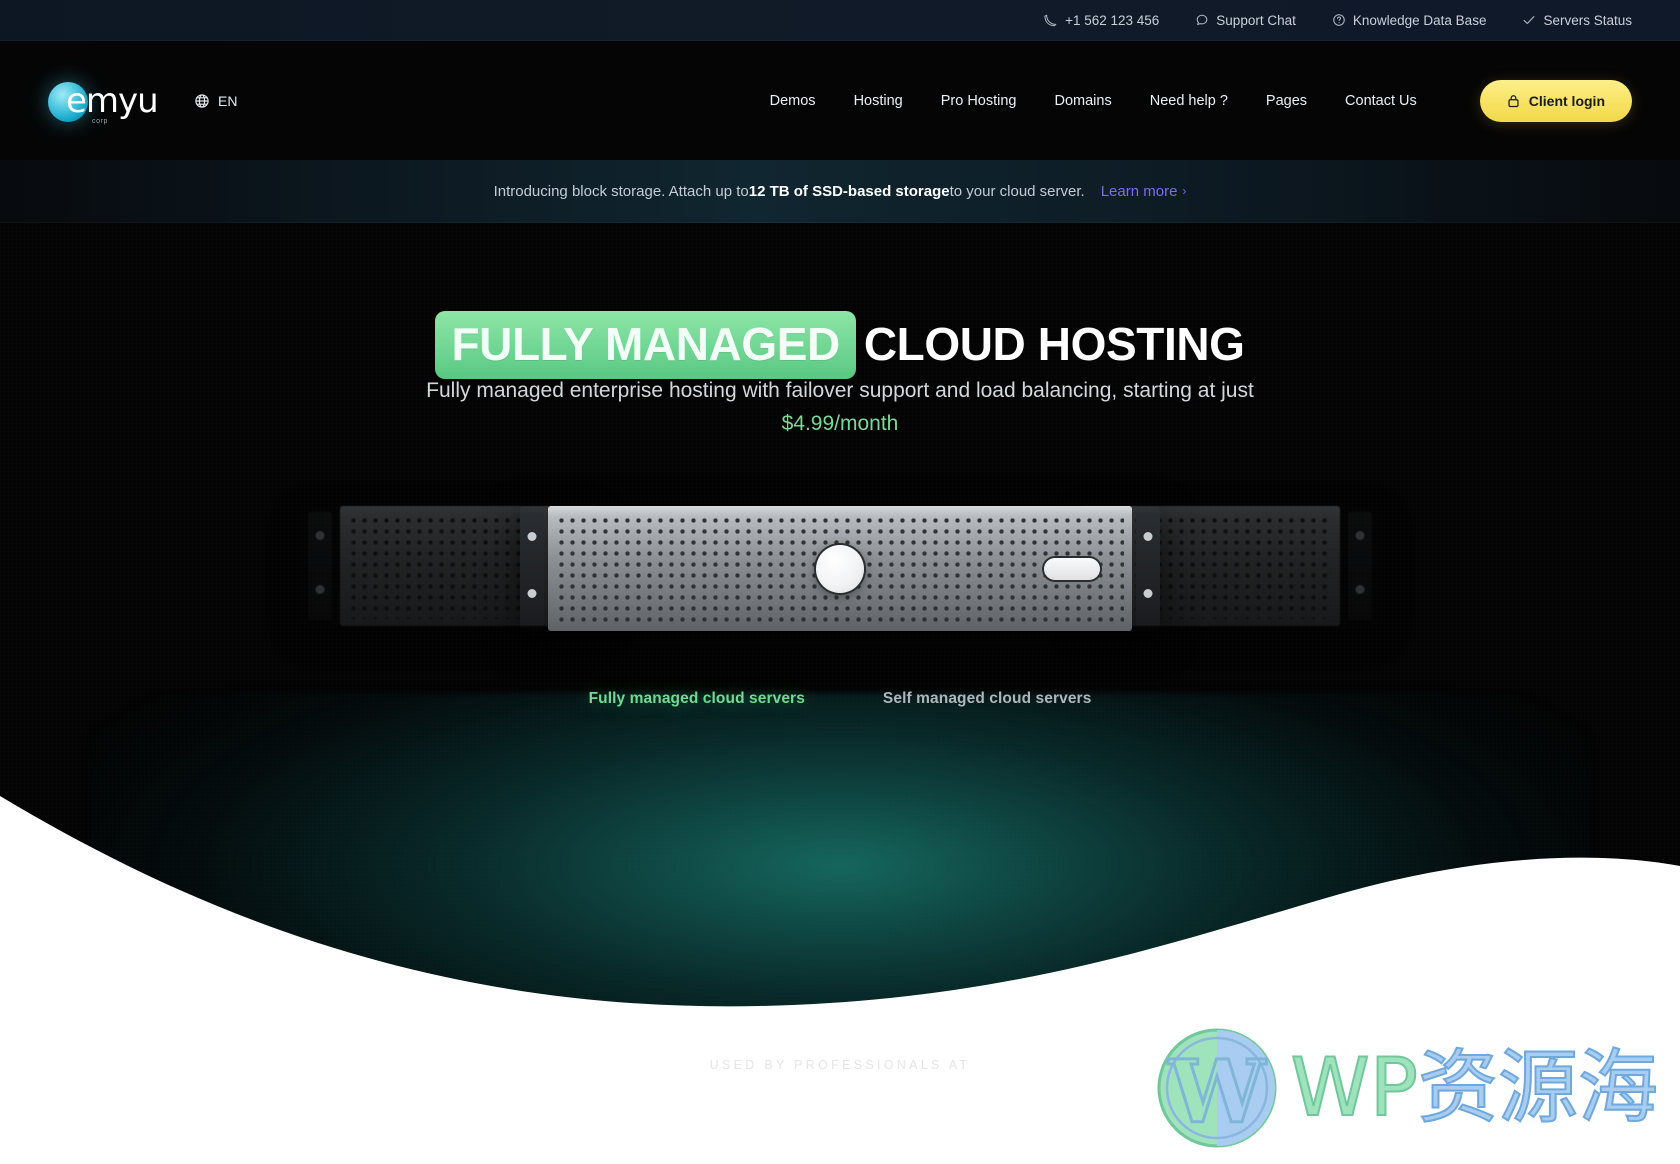 This screenshot has height=1164, width=1680. I want to click on page-title: FULLY MANAGED CLOUD HOSTING, so click(840, 345).